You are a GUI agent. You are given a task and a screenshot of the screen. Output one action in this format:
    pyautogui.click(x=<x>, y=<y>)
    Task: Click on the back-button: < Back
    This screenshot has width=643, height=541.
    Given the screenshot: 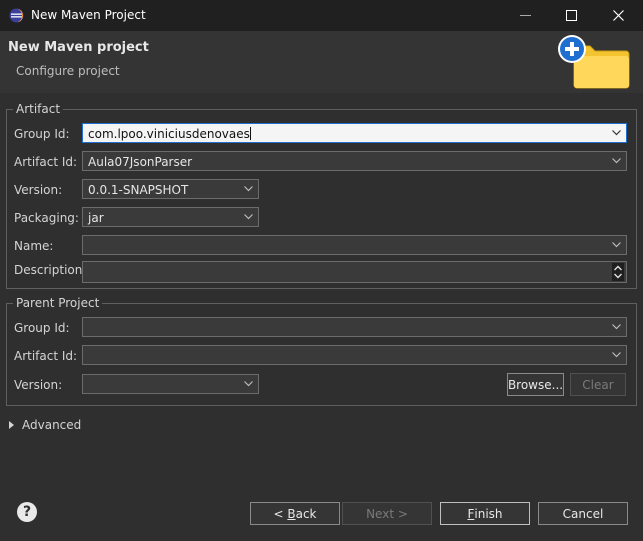 What is the action you would take?
    pyautogui.click(x=295, y=513)
    